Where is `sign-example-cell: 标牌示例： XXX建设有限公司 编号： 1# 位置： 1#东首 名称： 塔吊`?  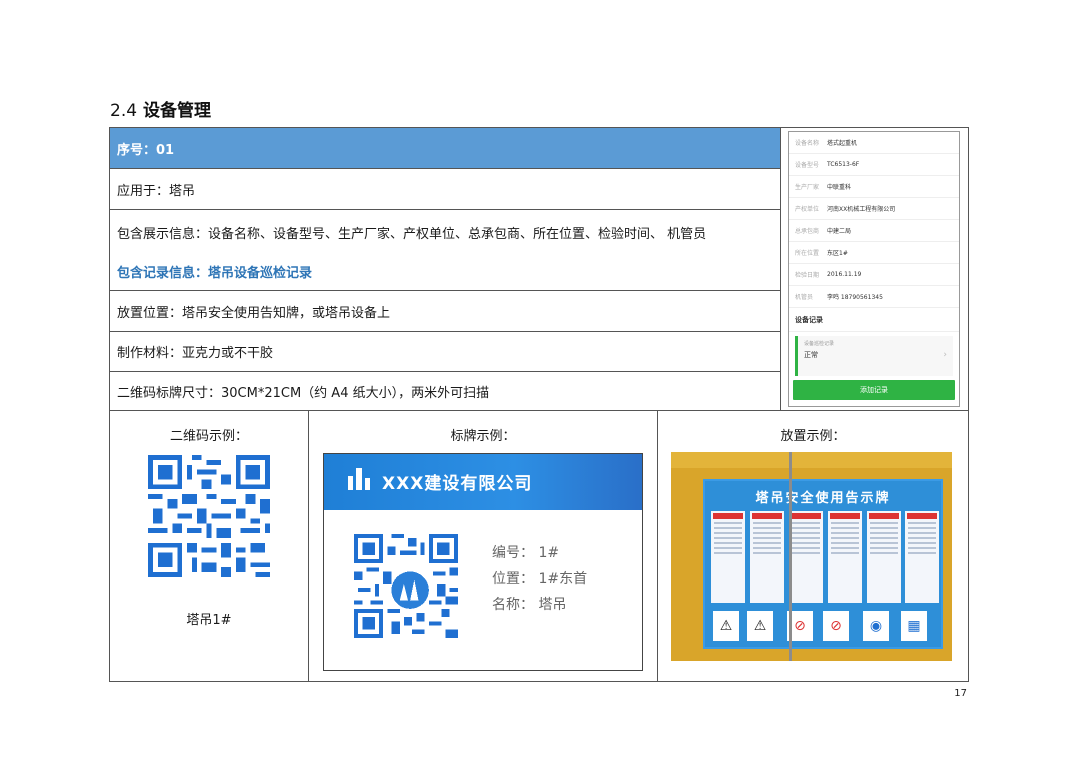 sign-example-cell: 标牌示例： XXX建设有限公司 编号： 1# 位置： 1#东首 名称： 塔吊 is located at coordinates (483, 546).